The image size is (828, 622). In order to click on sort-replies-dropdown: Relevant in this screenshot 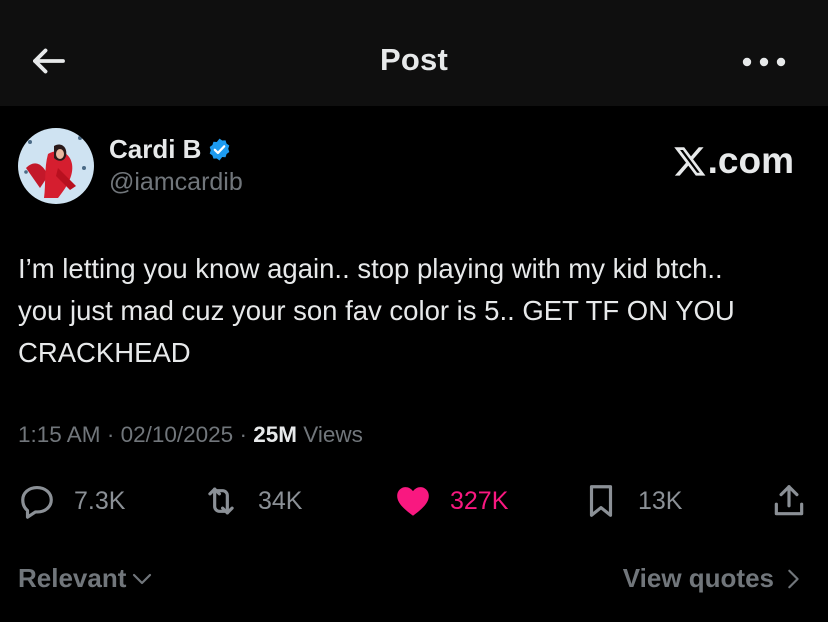, I will do `click(86, 578)`.